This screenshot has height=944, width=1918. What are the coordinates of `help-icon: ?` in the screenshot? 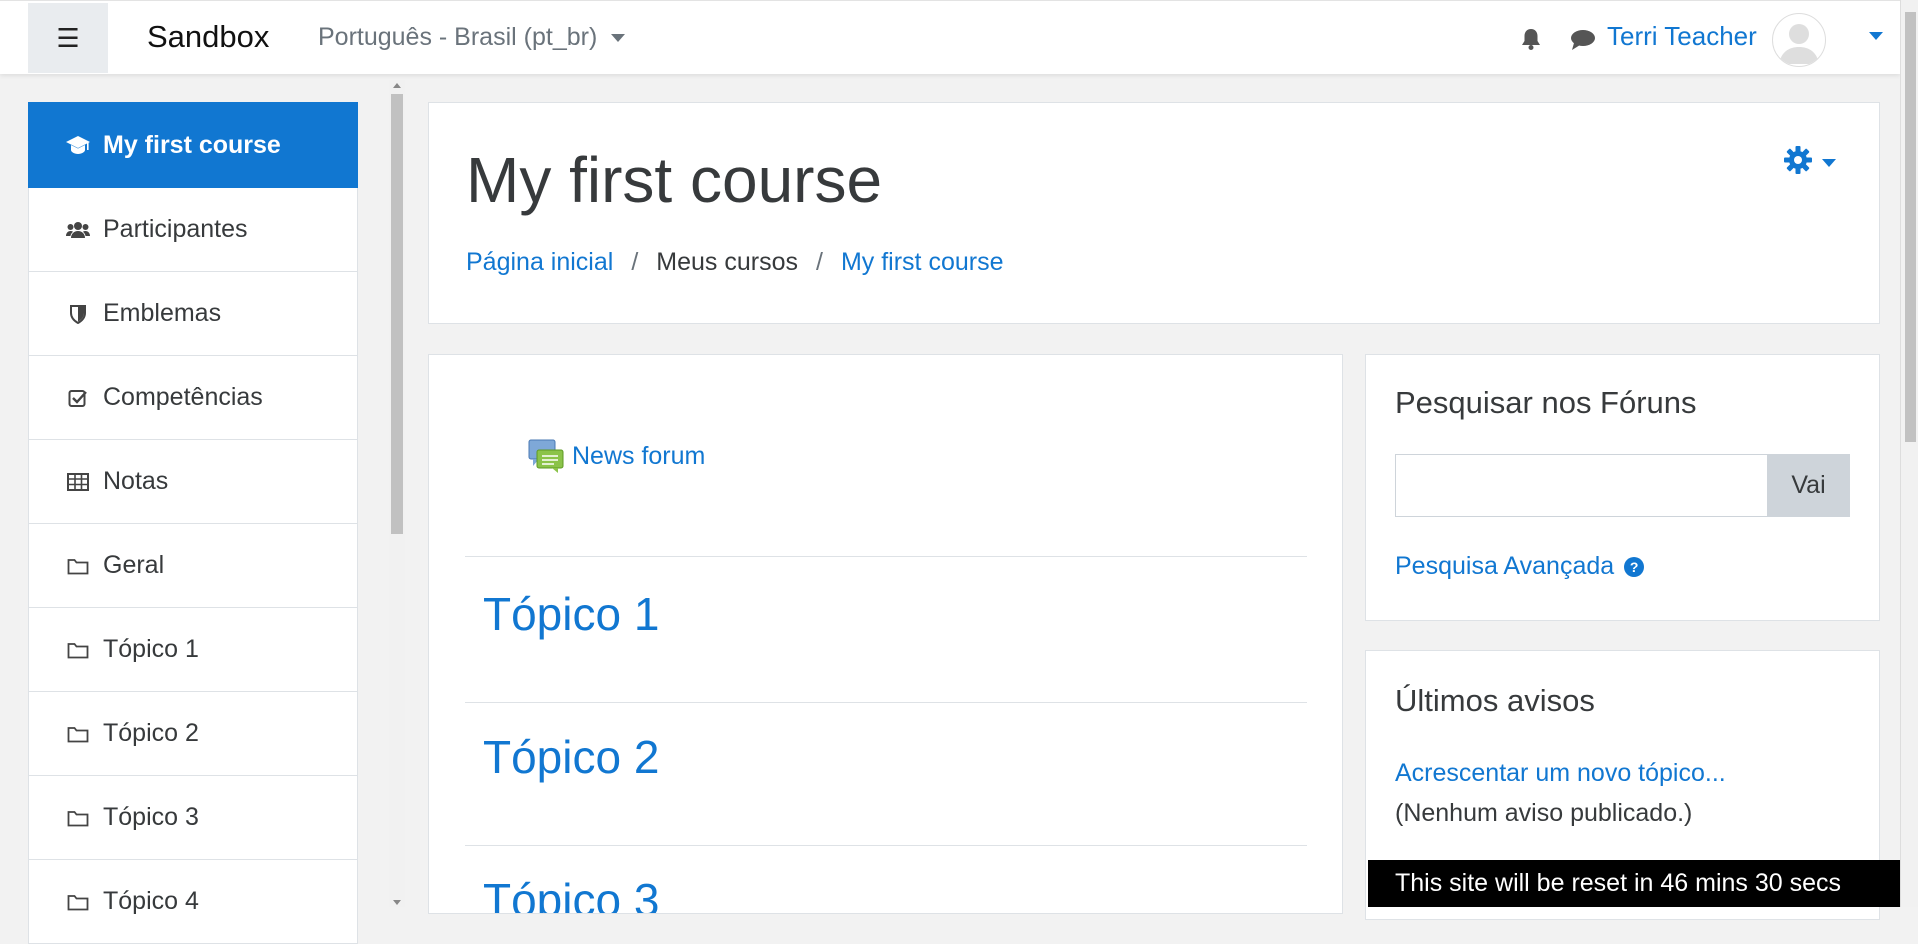 It's located at (1634, 566).